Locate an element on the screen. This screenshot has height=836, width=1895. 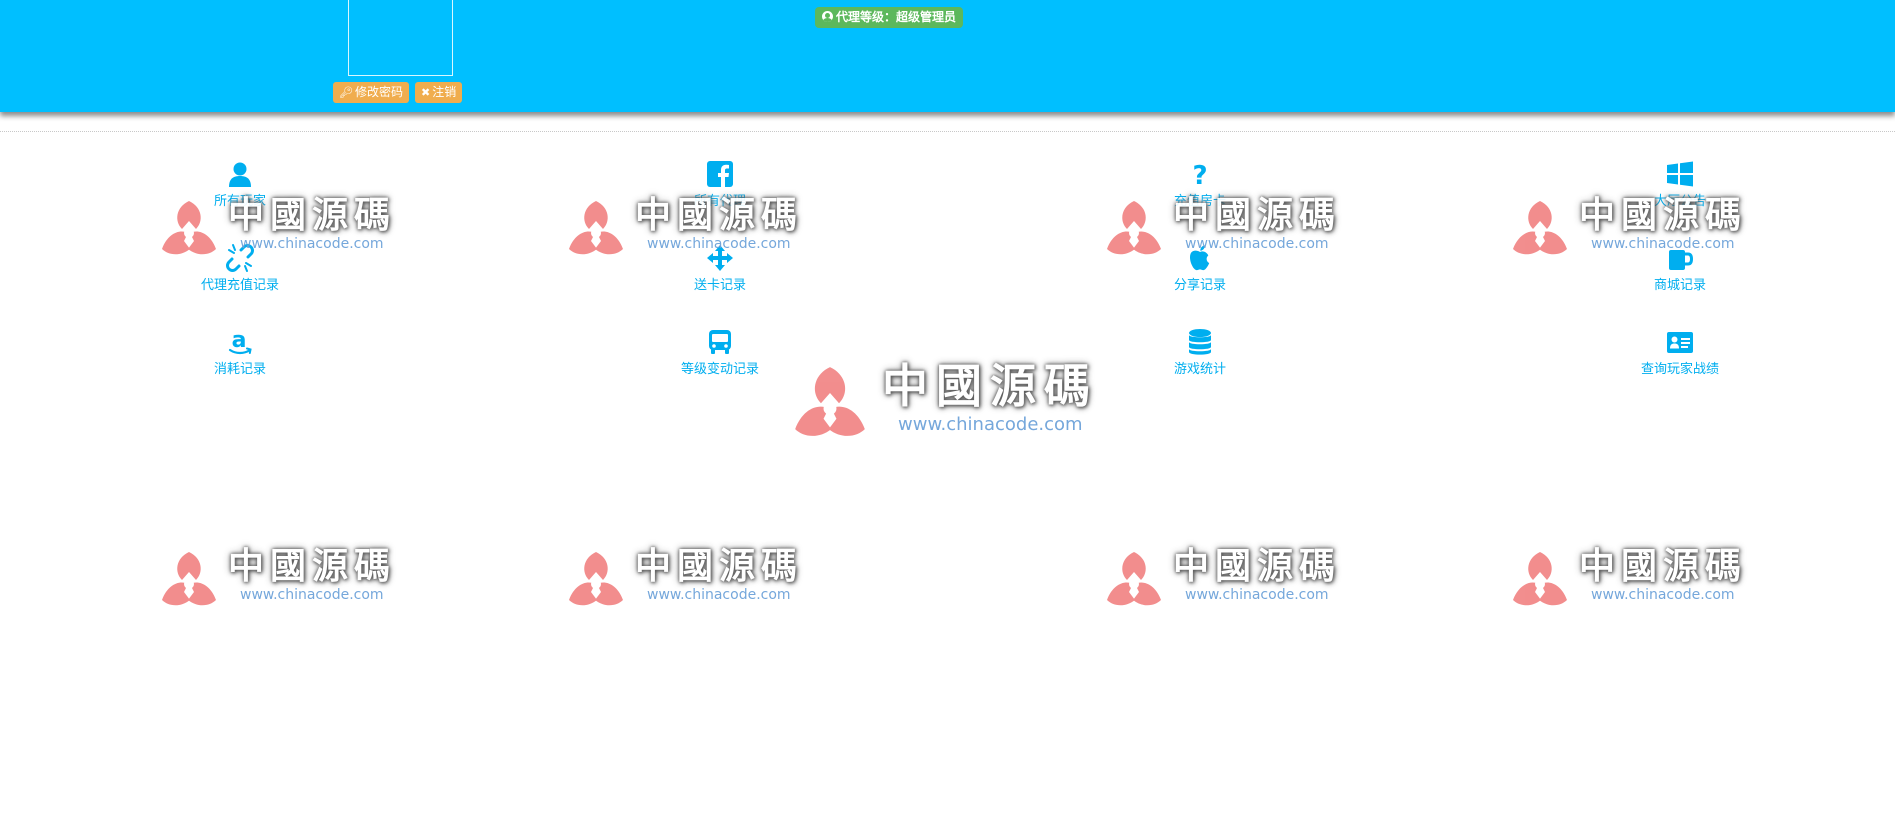
menu-item-all-agents: 所有代理 is located at coordinates (720, 192).